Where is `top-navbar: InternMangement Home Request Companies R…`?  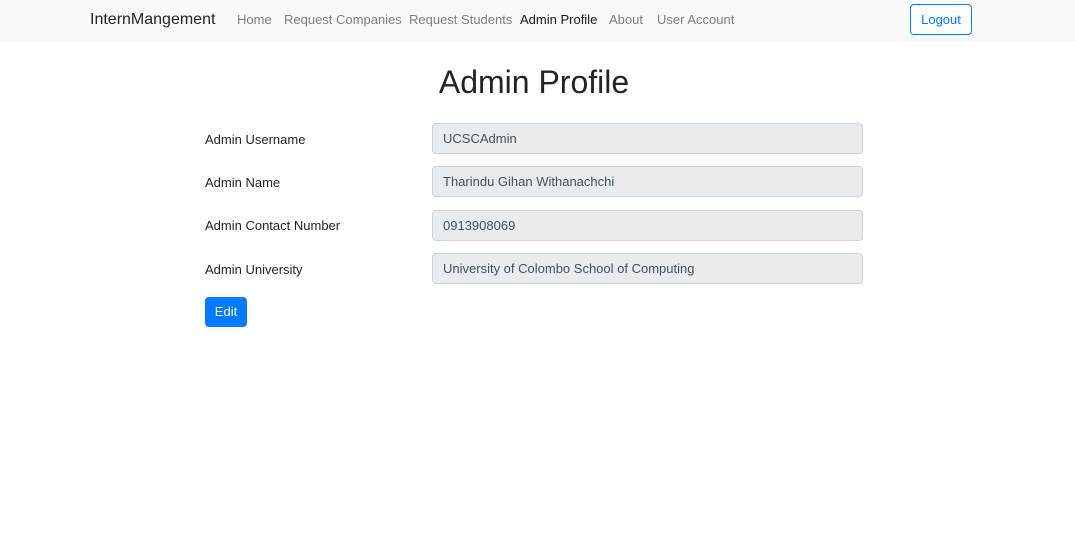 top-navbar: InternMangement Home Request Companies R… is located at coordinates (537, 20).